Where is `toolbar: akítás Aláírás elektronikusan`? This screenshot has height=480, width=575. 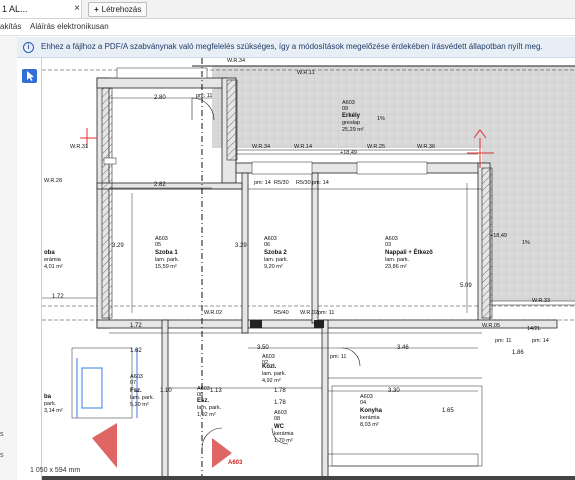
toolbar: akítás Aláírás elektronikusan is located at coordinates (287, 27).